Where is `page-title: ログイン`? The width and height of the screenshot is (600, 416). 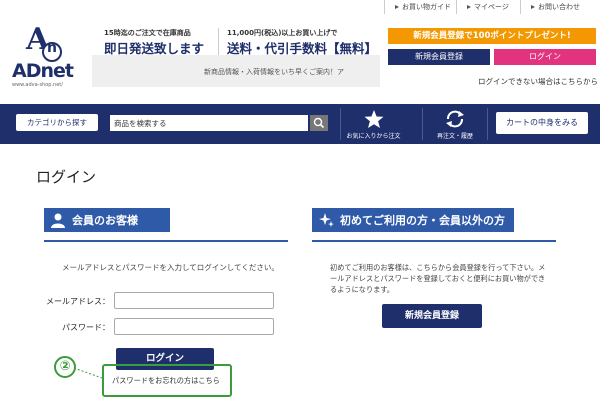 page-title: ログイン is located at coordinates (66, 177).